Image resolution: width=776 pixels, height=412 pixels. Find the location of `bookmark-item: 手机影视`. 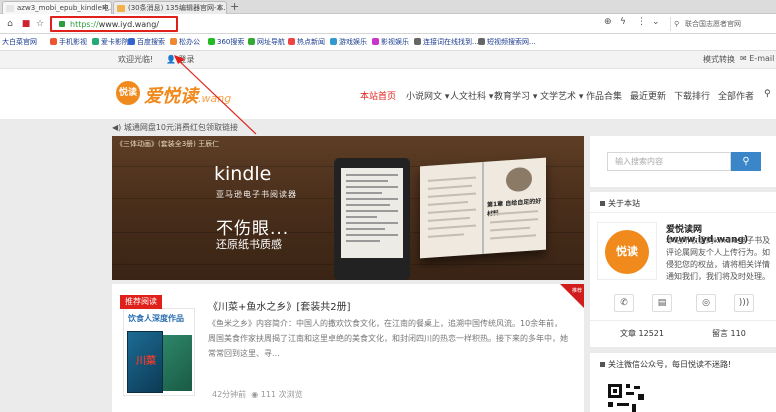

bookmark-item: 手机影视 is located at coordinates (68, 42).